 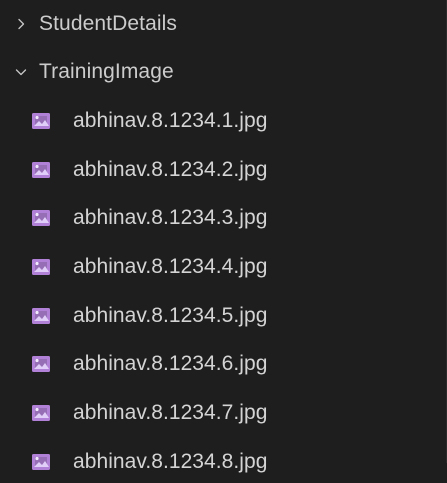 I want to click on file-item: abhinav.8.1234.5.jpg, so click(x=223, y=316).